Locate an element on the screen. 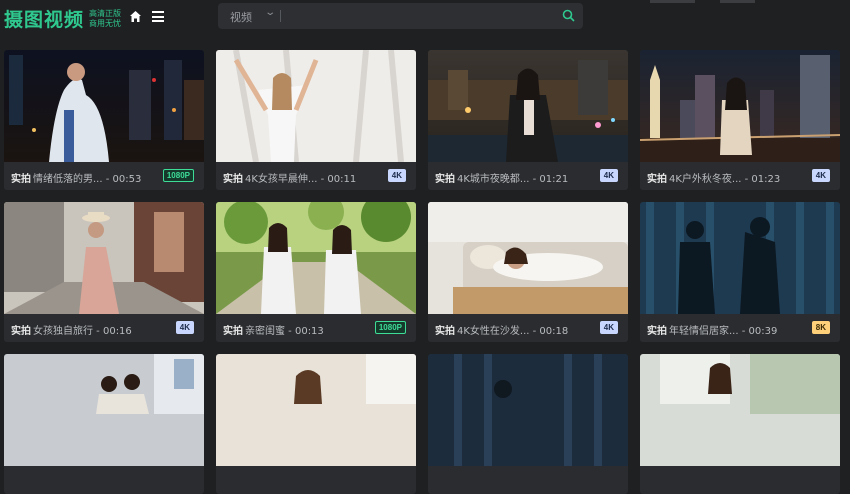 The height and width of the screenshot is (494, 850). top-header: 摄图视频 高清正版 商用无忧 视频 ⌄ is located at coordinates (425, 17).